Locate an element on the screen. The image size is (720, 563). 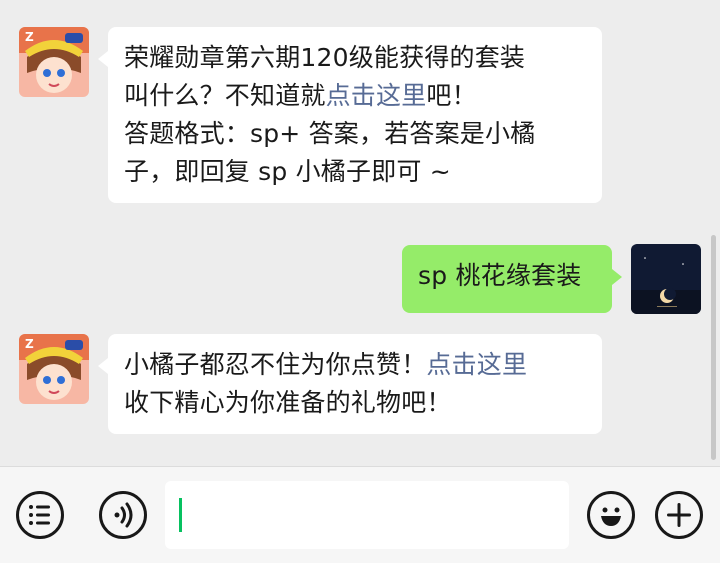
emoji-icon is located at coordinates (611, 516).